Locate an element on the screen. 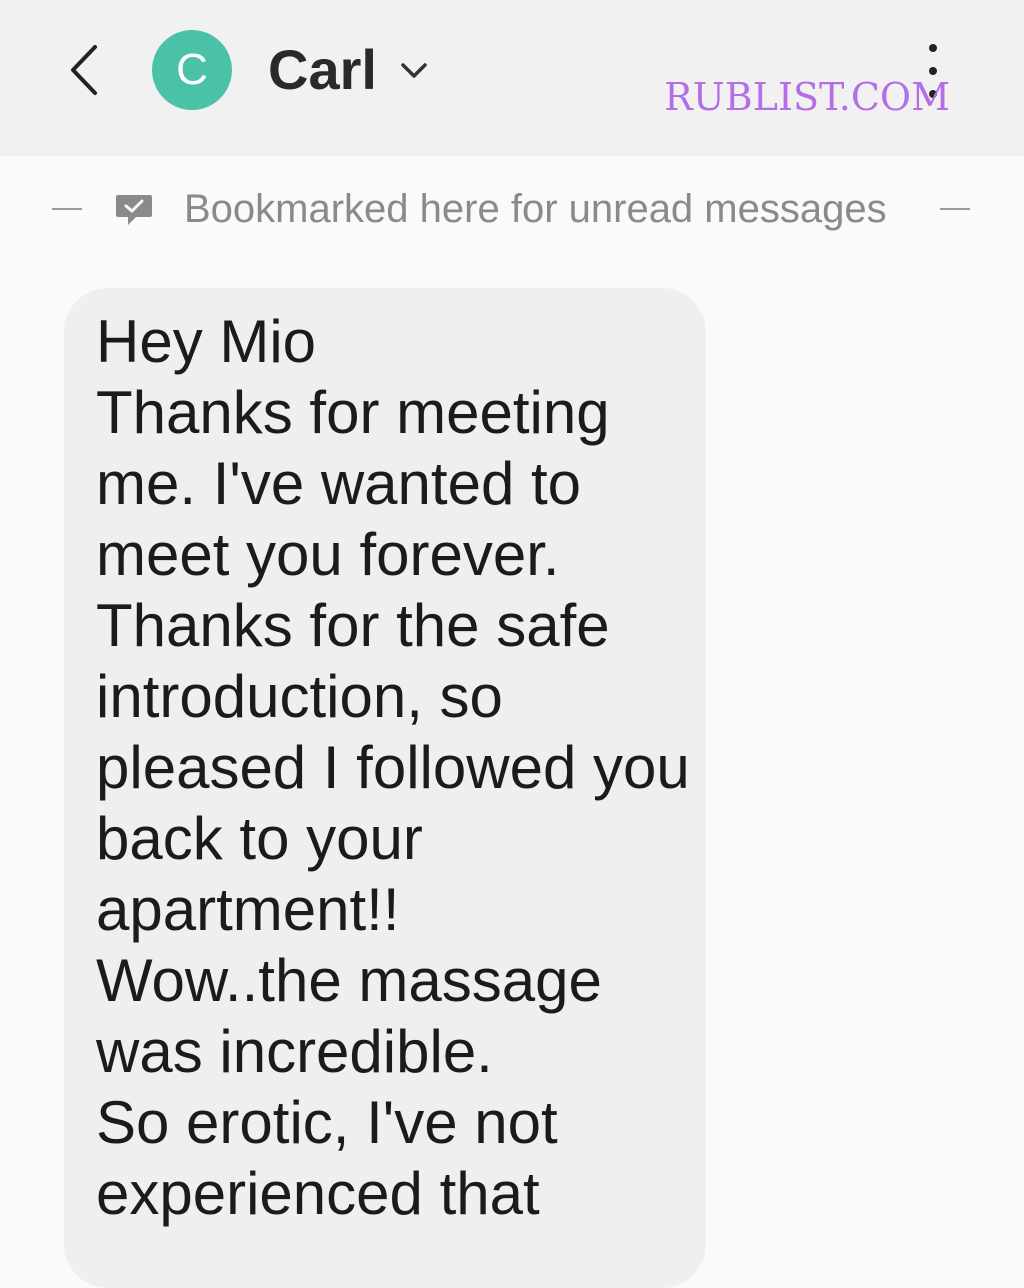 The height and width of the screenshot is (1288, 1024). back-arrow-icon is located at coordinates (84, 70).